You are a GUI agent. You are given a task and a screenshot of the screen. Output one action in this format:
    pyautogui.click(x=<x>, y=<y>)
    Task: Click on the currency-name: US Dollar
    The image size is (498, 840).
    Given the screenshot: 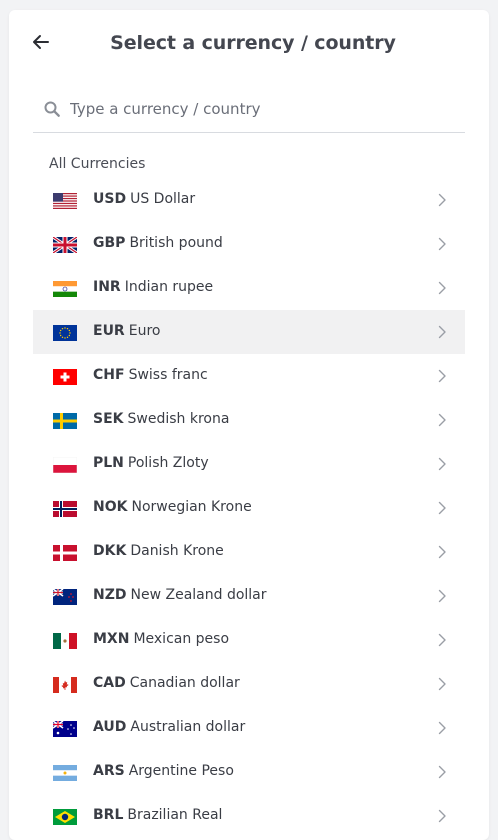 What is the action you would take?
    pyautogui.click(x=163, y=199)
    